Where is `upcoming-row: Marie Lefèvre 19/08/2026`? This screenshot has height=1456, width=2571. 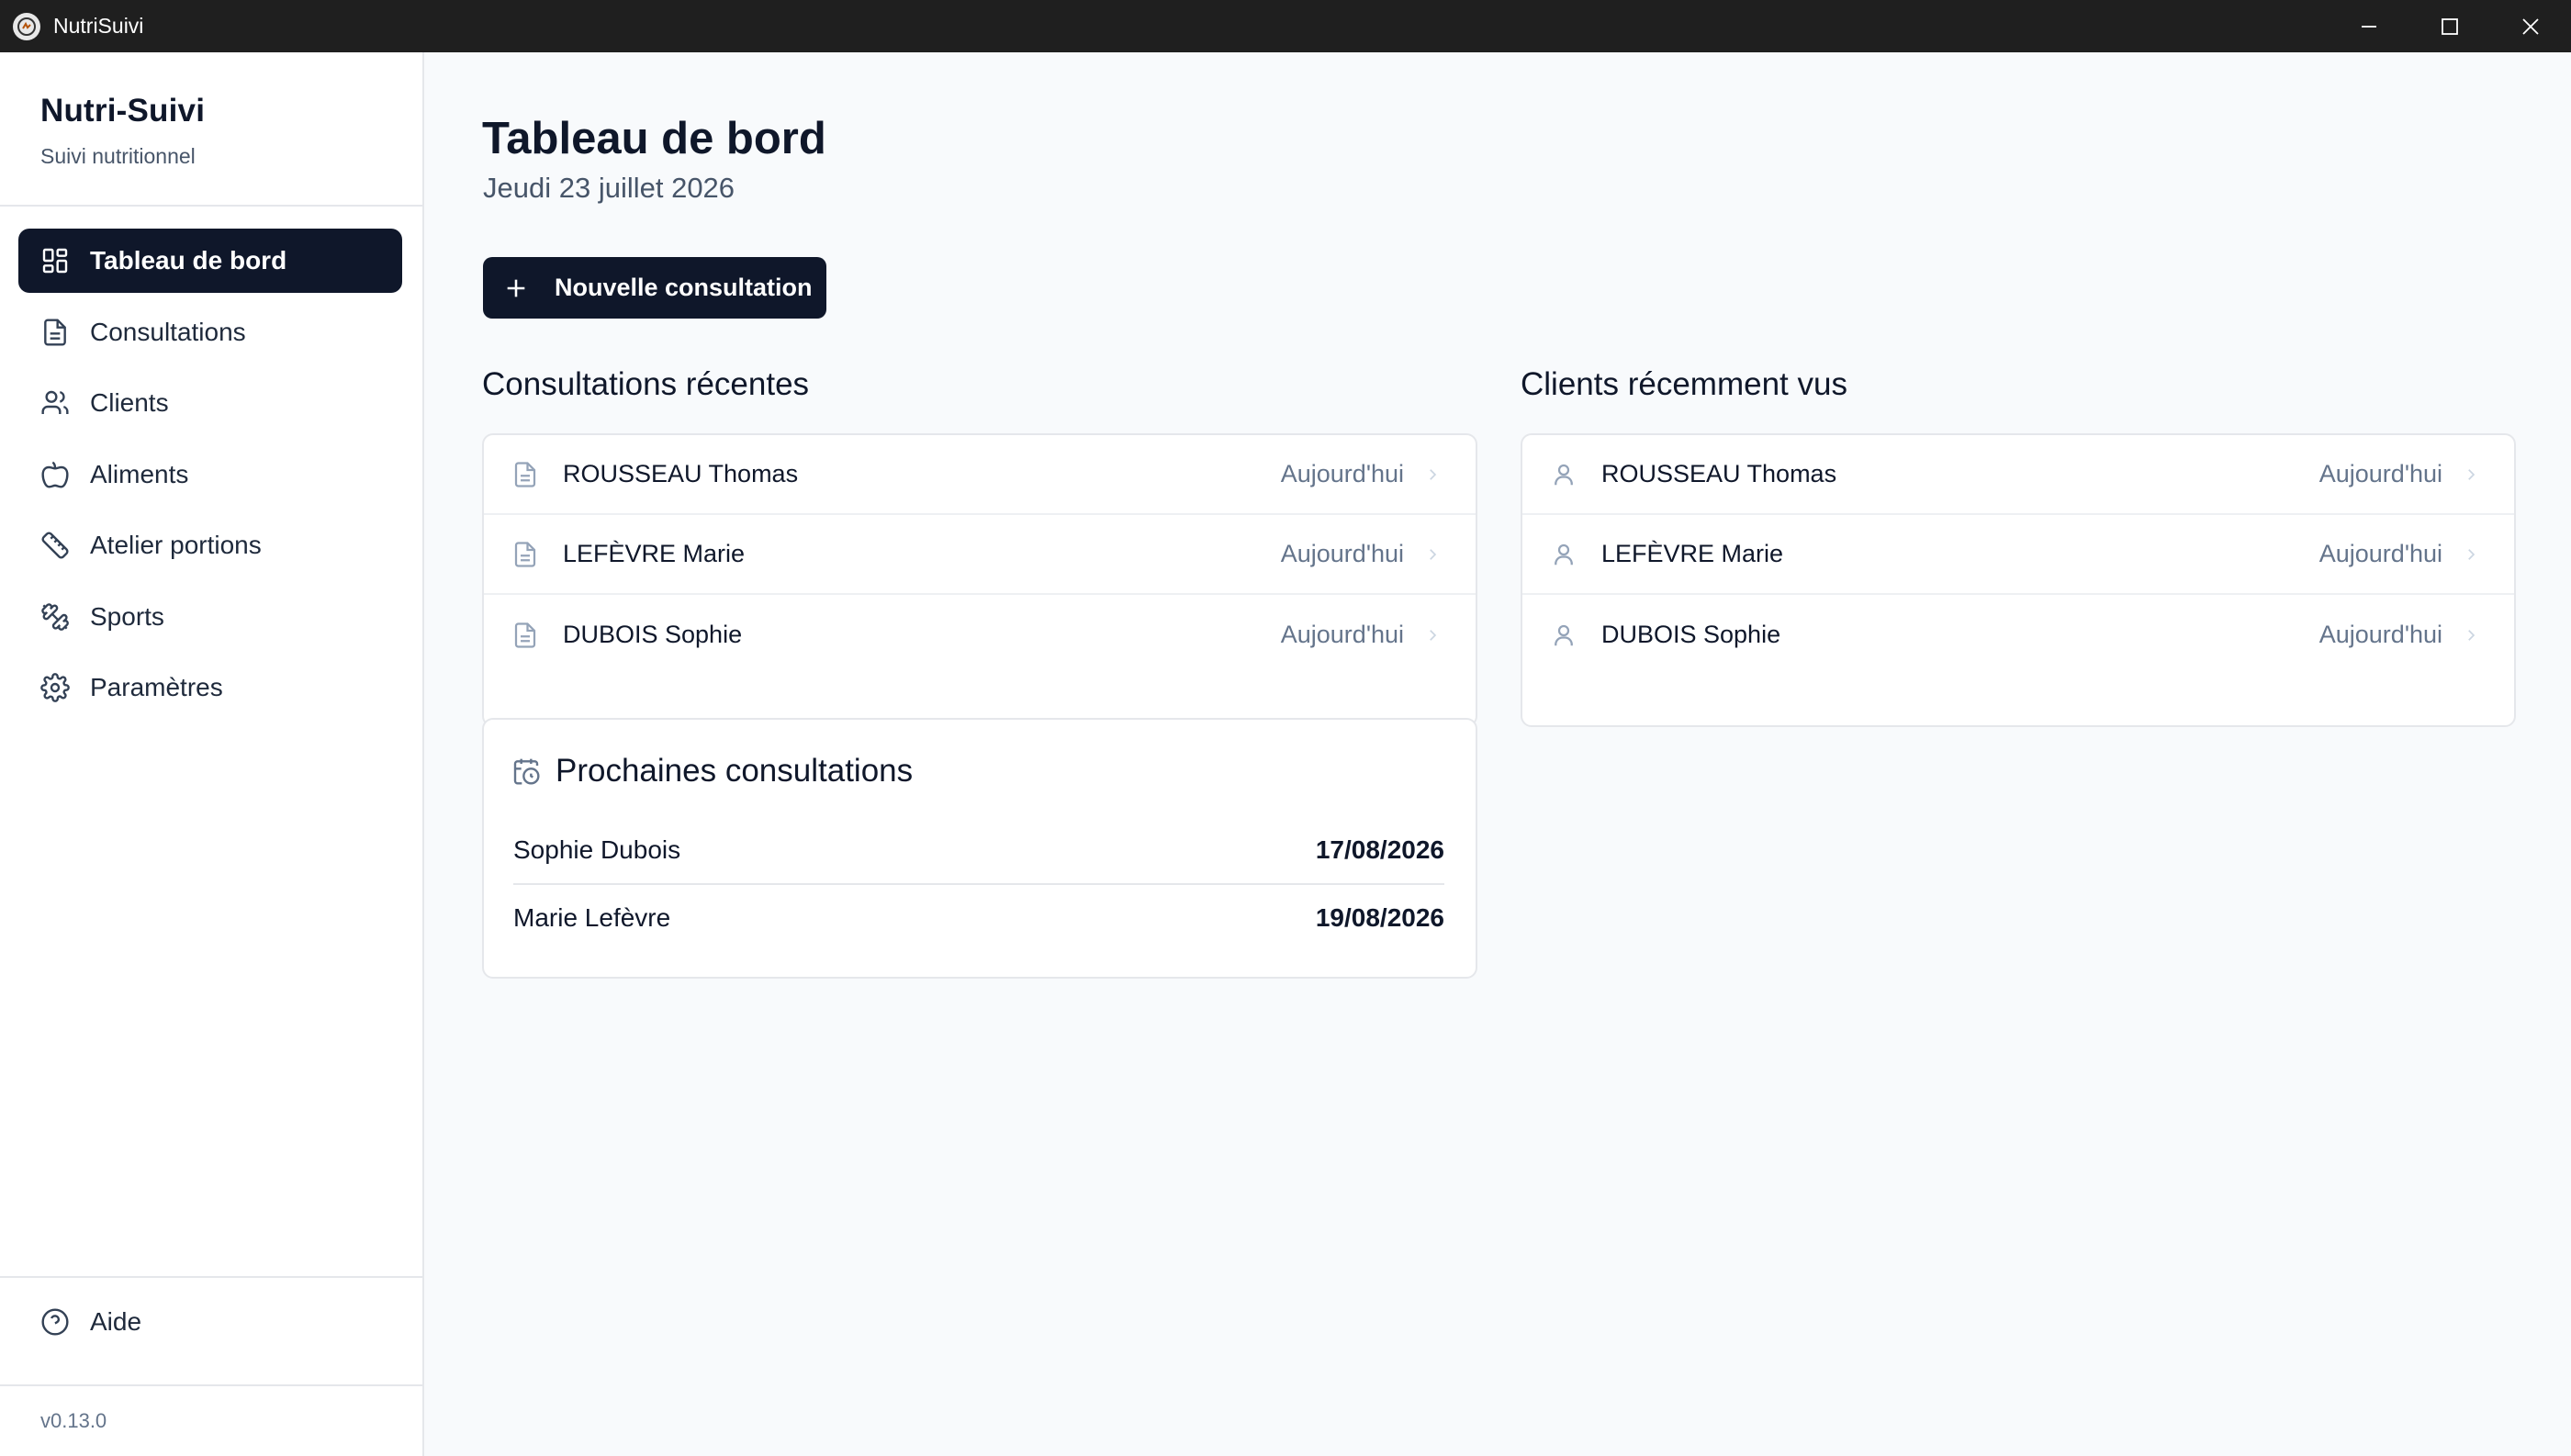
upcoming-row: Marie Lefèvre 19/08/2026 is located at coordinates (979, 918).